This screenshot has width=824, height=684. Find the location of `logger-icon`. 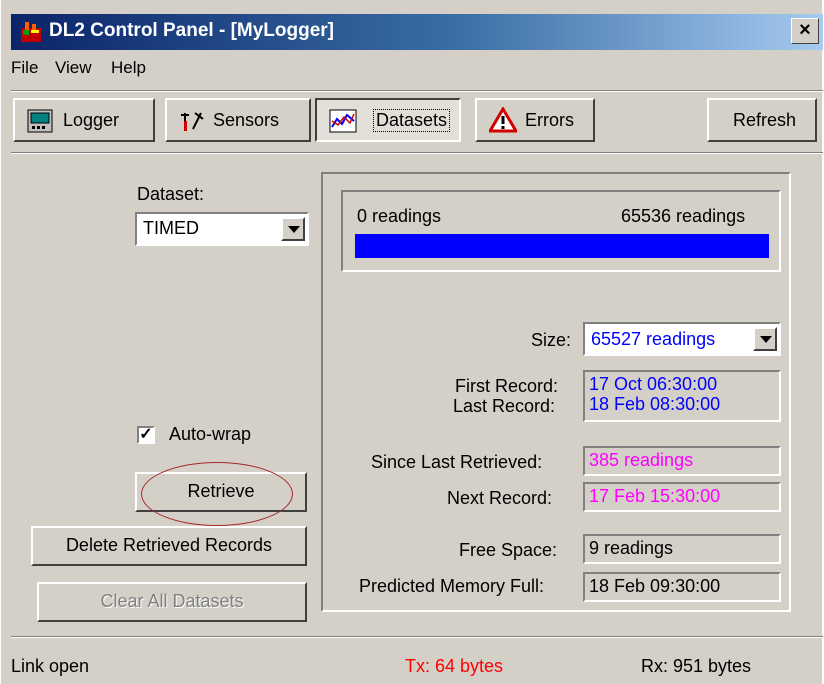

logger-icon is located at coordinates (40, 121).